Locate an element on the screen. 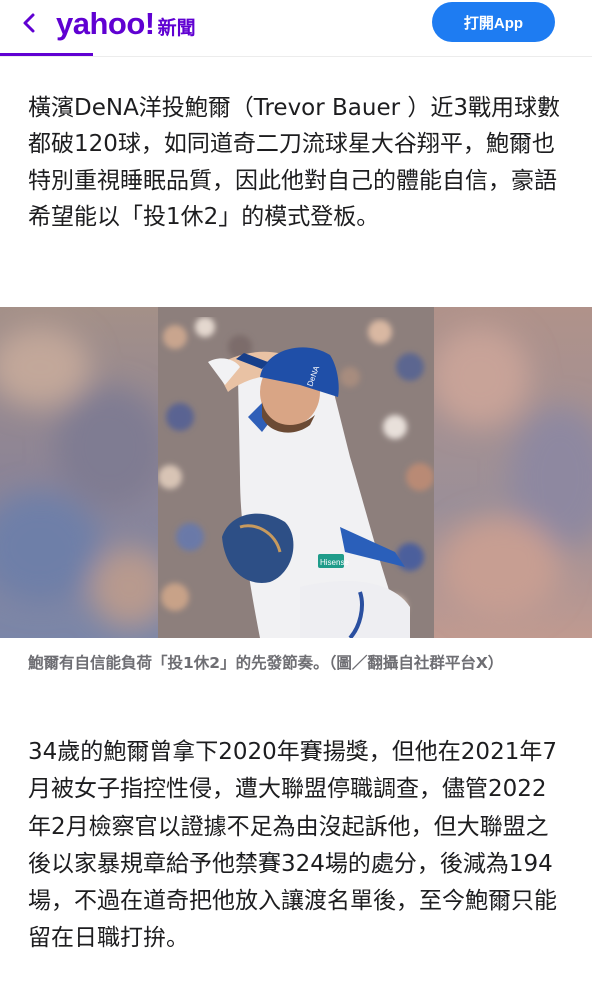  chevron-left-icon is located at coordinates (30, 23).